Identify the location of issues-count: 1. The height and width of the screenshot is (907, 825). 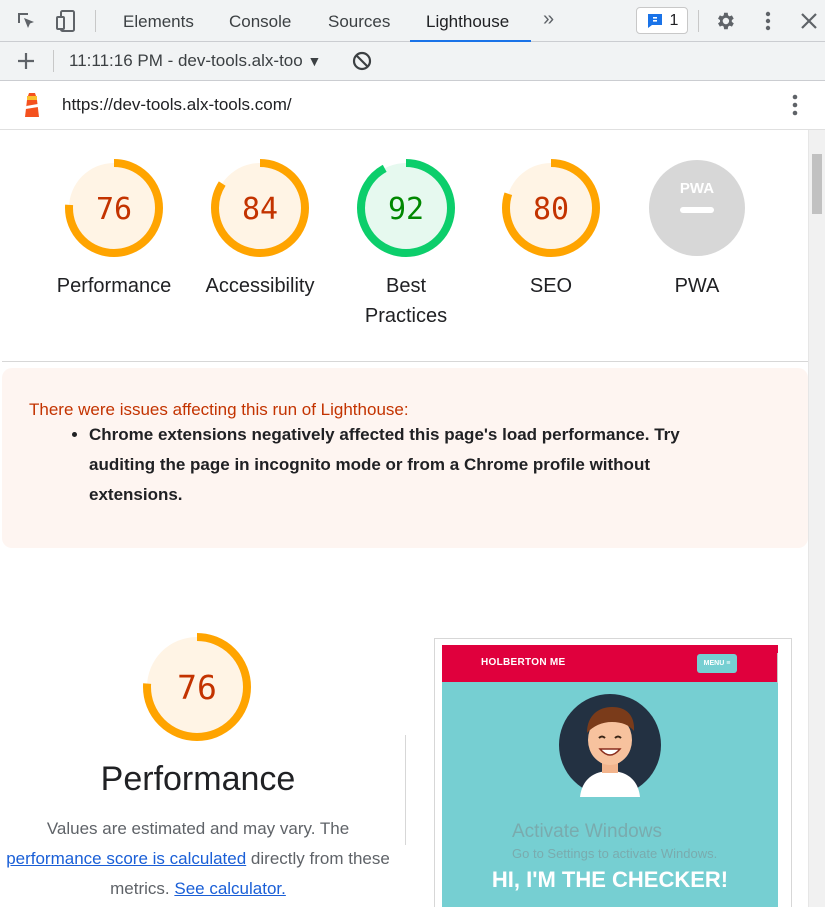
(674, 20).